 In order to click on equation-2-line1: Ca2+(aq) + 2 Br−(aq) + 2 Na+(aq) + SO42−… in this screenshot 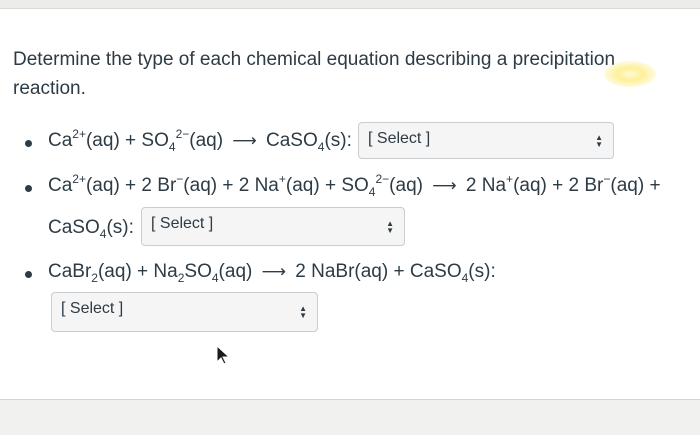, I will do `click(354, 185)`.